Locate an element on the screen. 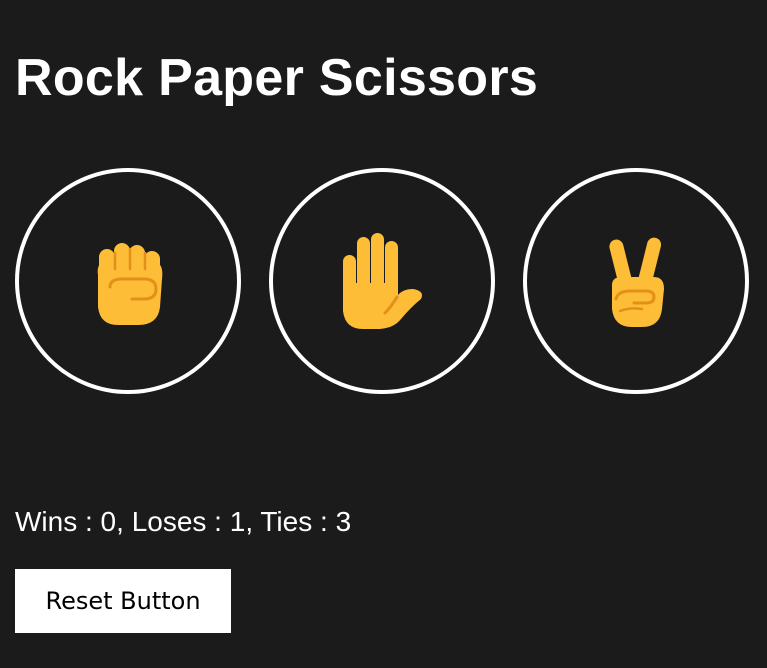  raised-hand-icon is located at coordinates (382, 281).